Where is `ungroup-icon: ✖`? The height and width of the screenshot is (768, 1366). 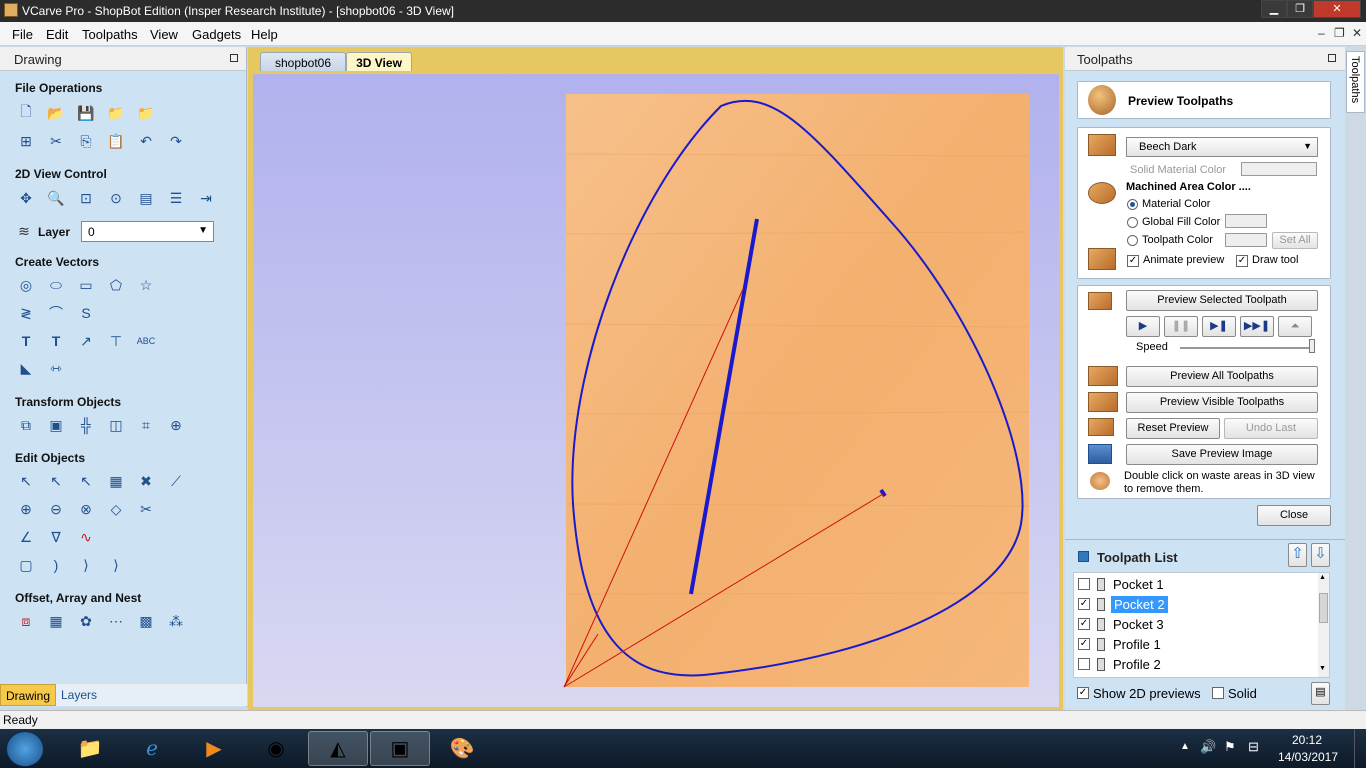 ungroup-icon: ✖ is located at coordinates (146, 481).